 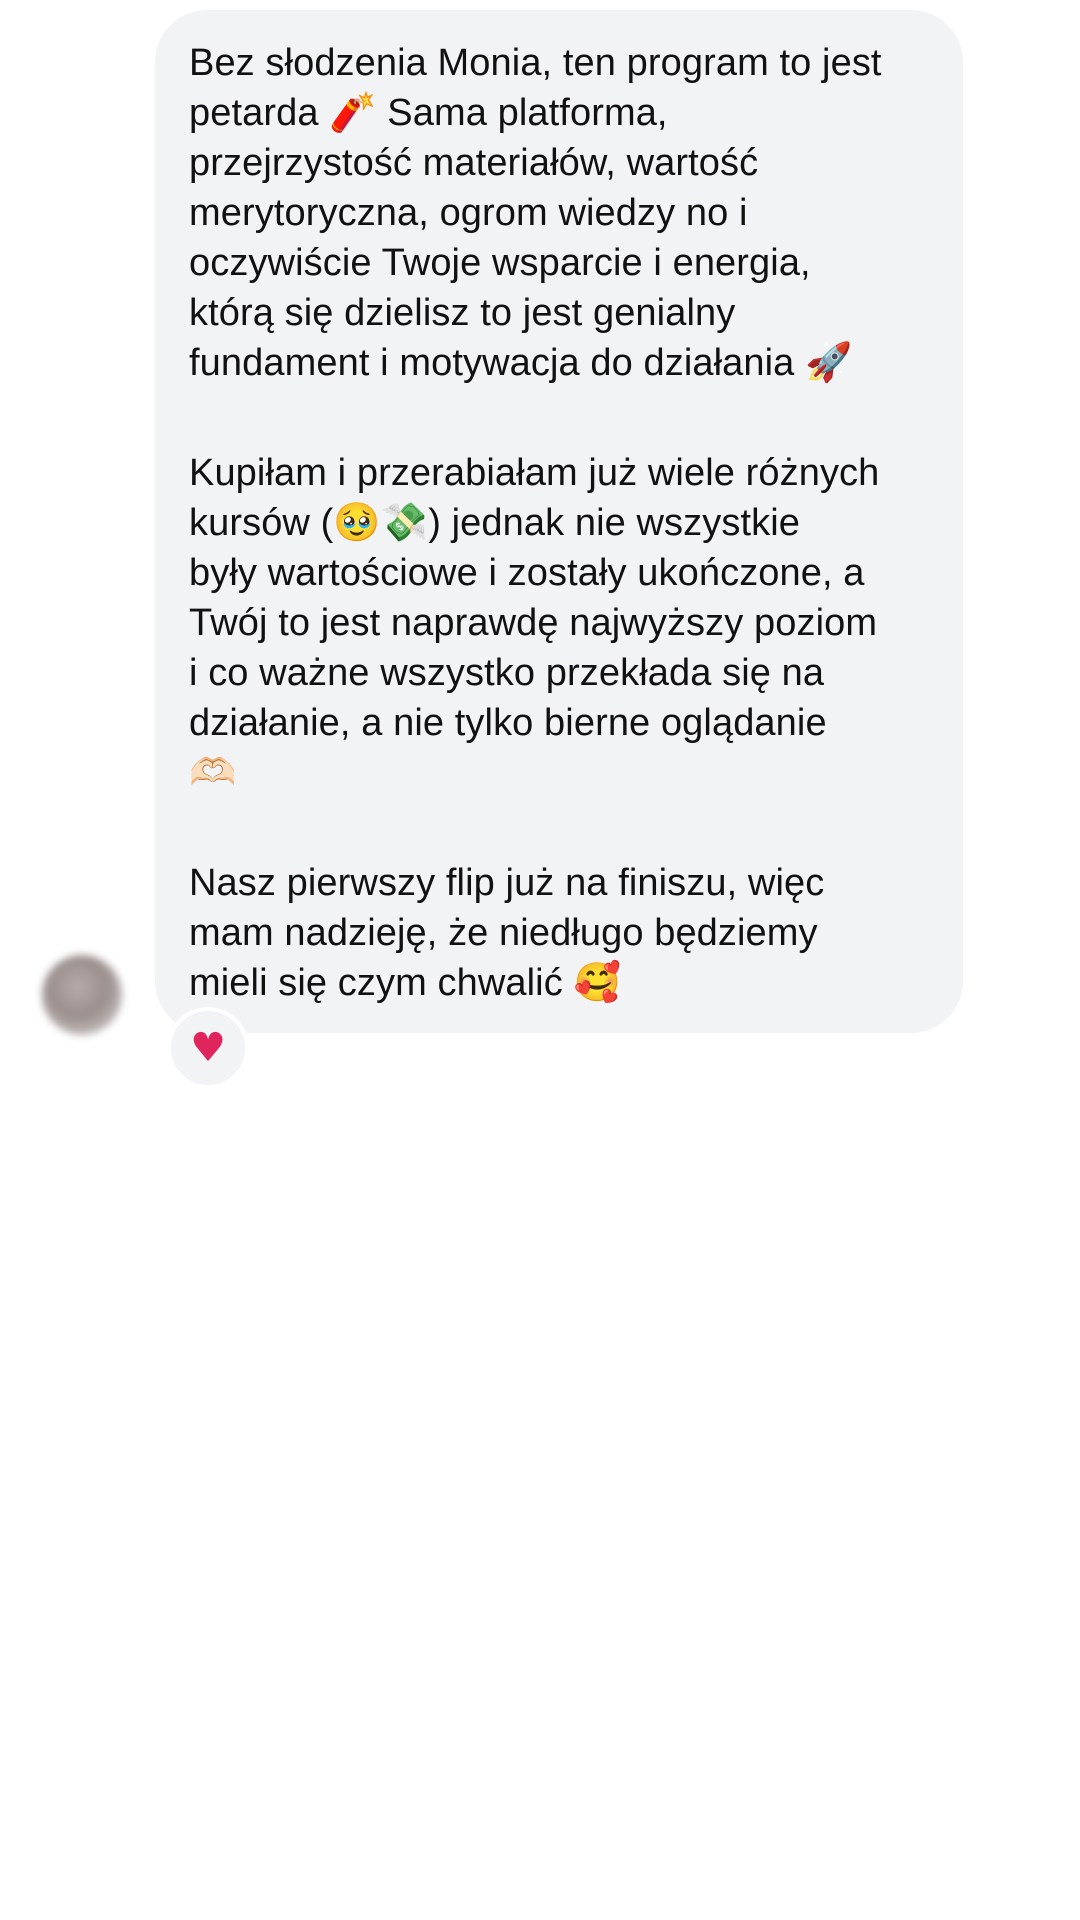 What do you see at coordinates (82, 995) in the screenshot?
I see `avatar` at bounding box center [82, 995].